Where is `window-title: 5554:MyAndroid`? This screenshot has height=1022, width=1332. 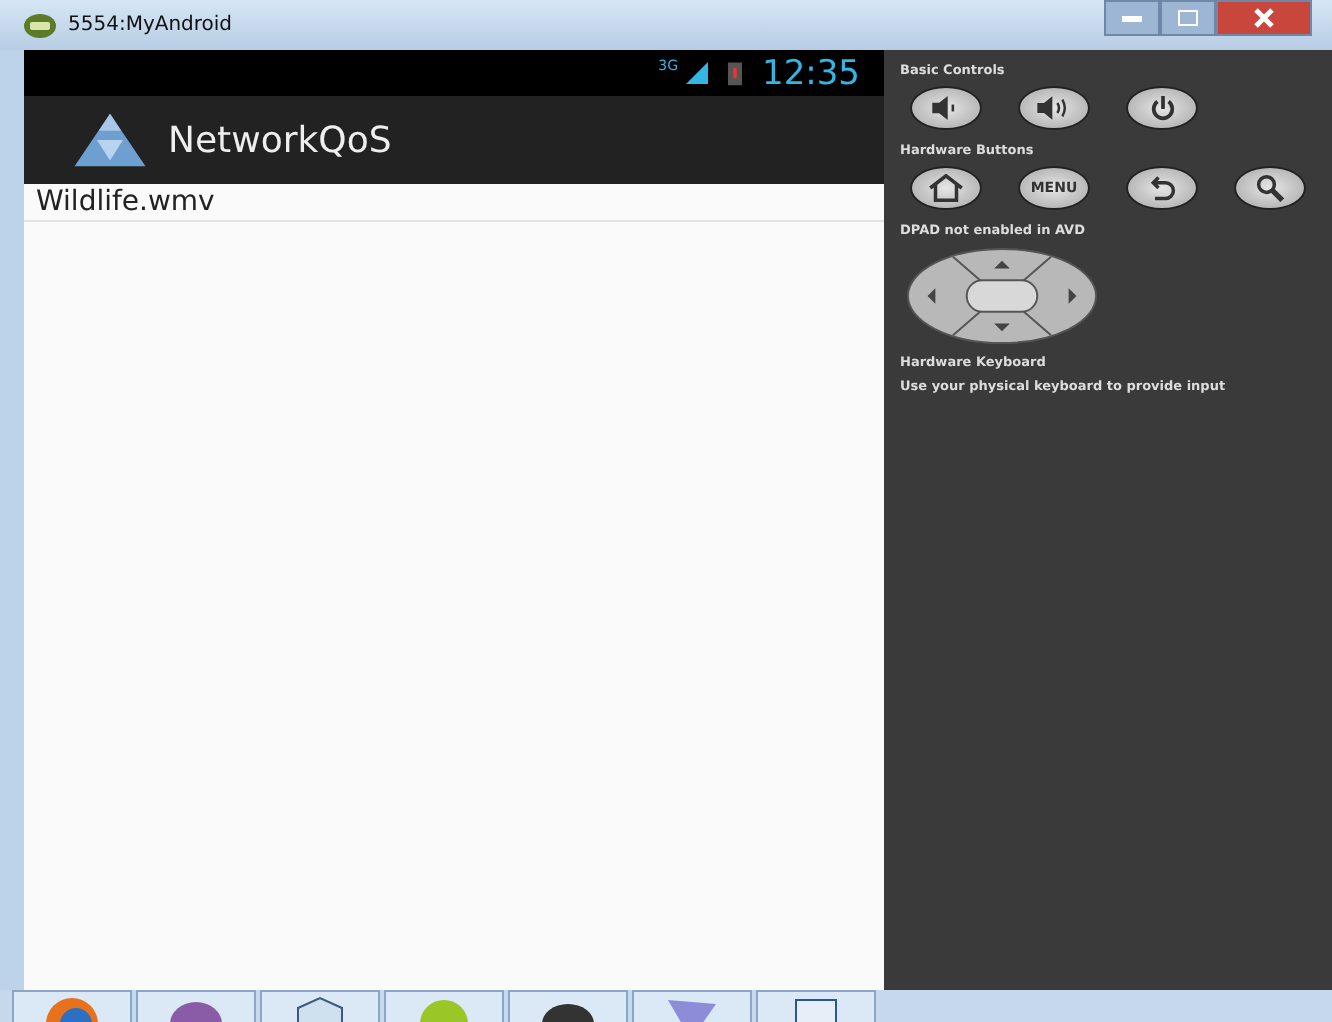
window-title: 5554:MyAndroid is located at coordinates (150, 25).